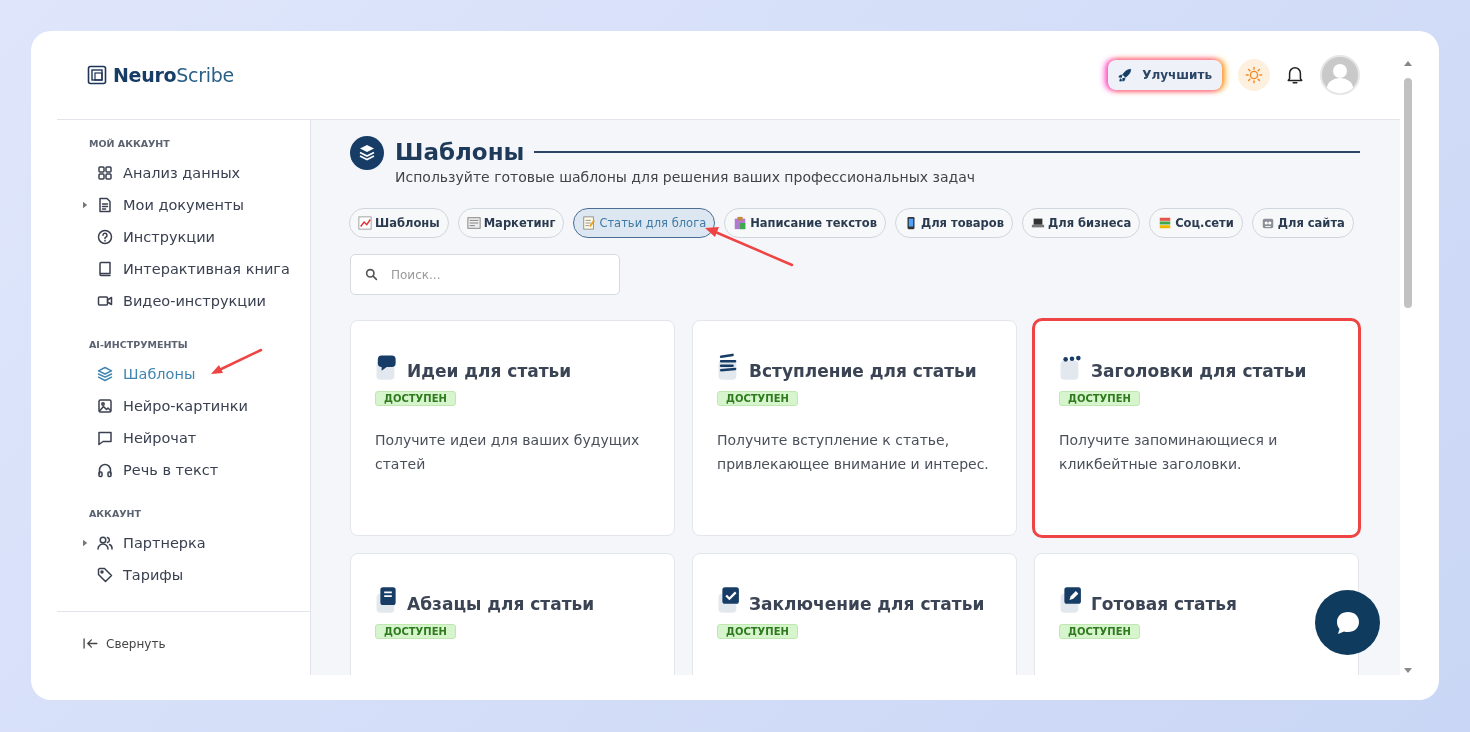 Image resolution: width=1470 pixels, height=732 pixels. What do you see at coordinates (365, 223) in the screenshot?
I see `chart-icon` at bounding box center [365, 223].